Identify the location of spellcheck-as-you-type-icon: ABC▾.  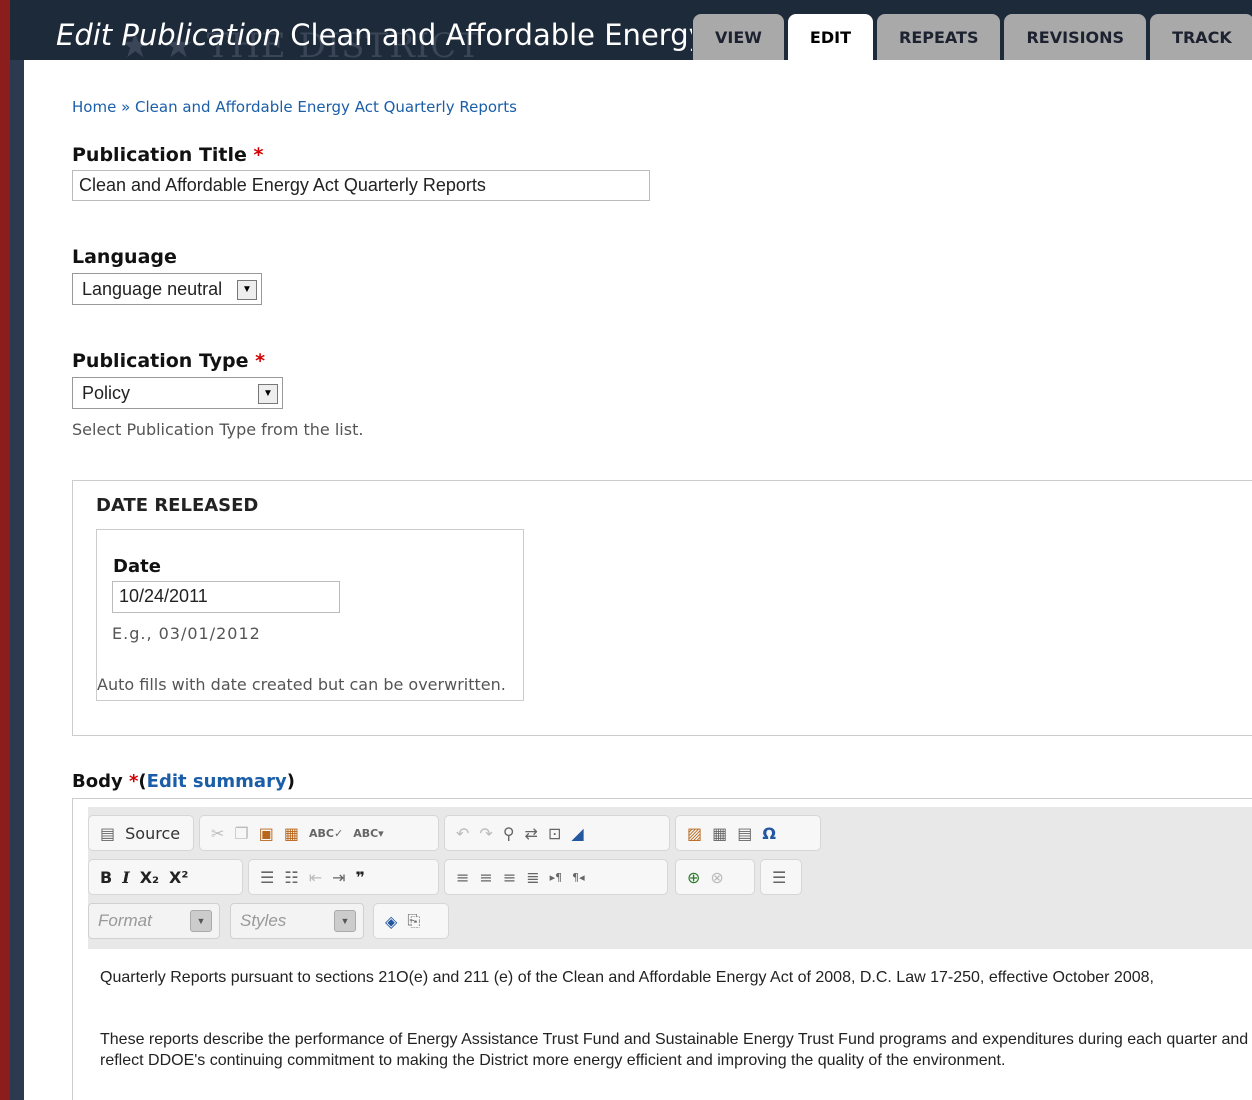
(368, 833).